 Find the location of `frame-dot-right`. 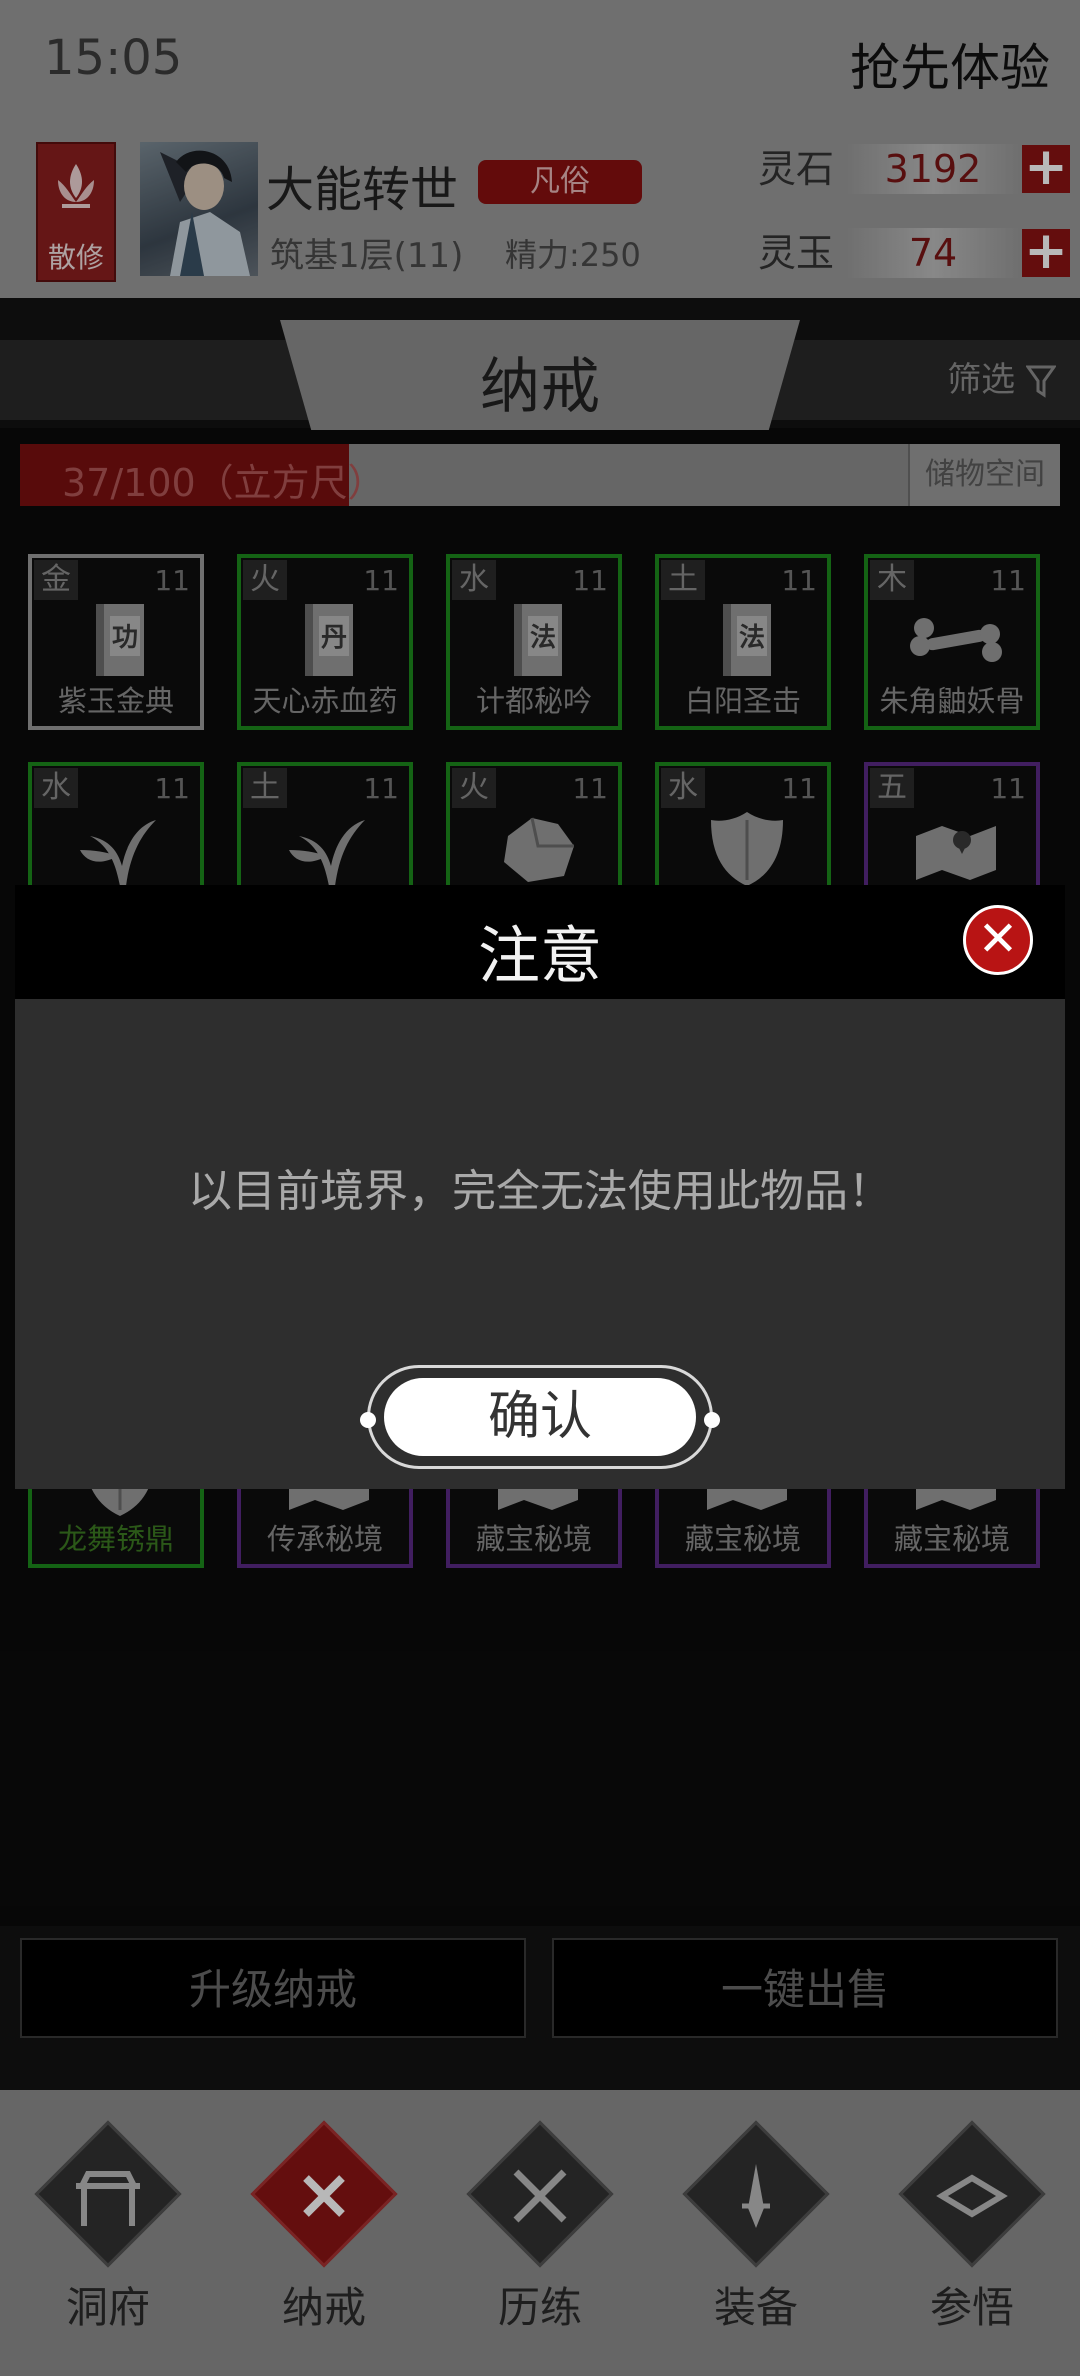

frame-dot-right is located at coordinates (712, 1420).